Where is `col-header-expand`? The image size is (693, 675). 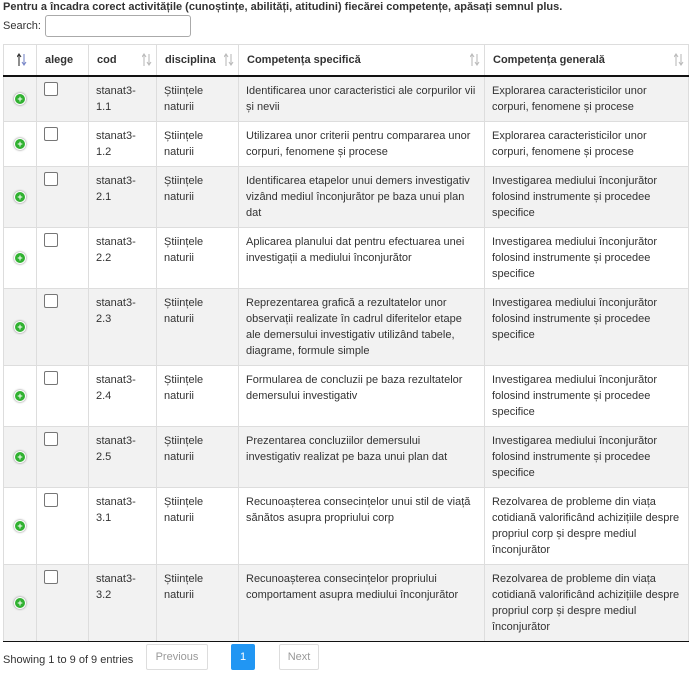 col-header-expand is located at coordinates (20, 60).